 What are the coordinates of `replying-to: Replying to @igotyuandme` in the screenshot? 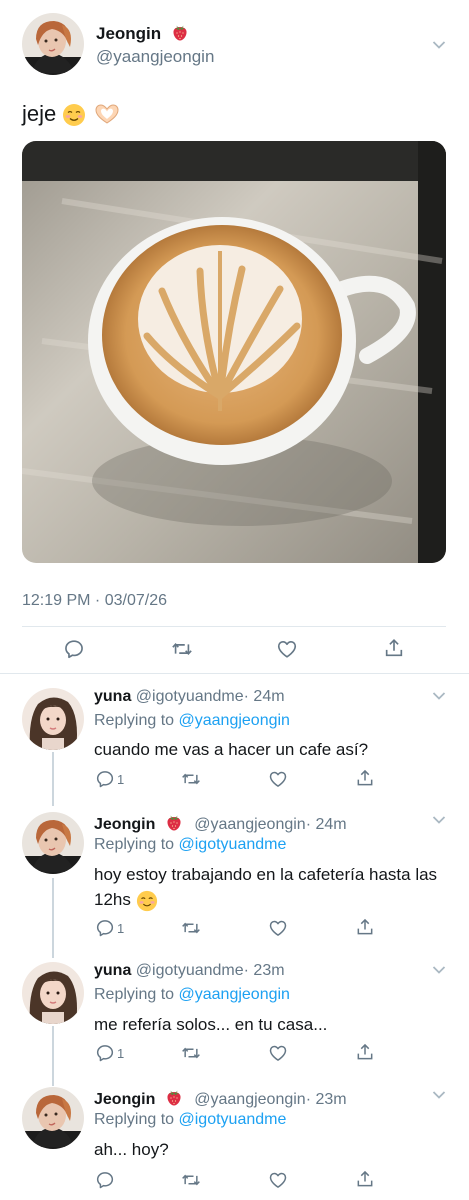 It's located at (190, 845).